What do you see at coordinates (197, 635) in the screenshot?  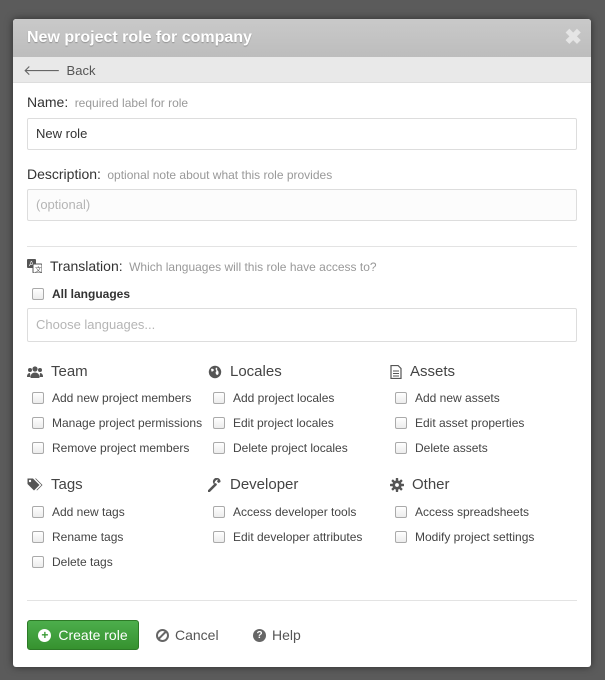 I see `cancel-label: Cancel` at bounding box center [197, 635].